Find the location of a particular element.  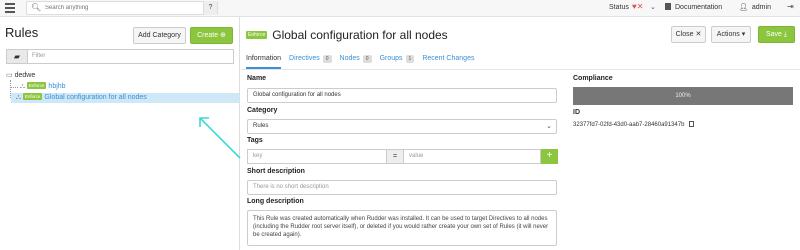

tab-nodes: Nodes 0 is located at coordinates (356, 62).